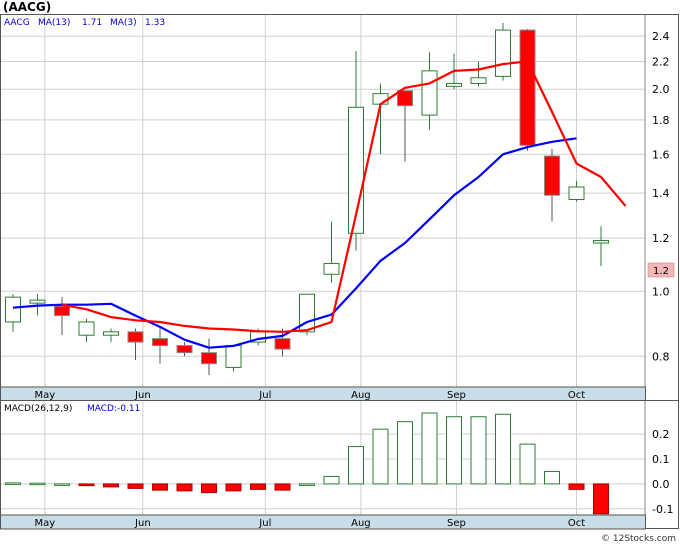 This screenshot has height=550, width=680. What do you see at coordinates (661, 120) in the screenshot?
I see `price-y-tick-label: 1.8` at bounding box center [661, 120].